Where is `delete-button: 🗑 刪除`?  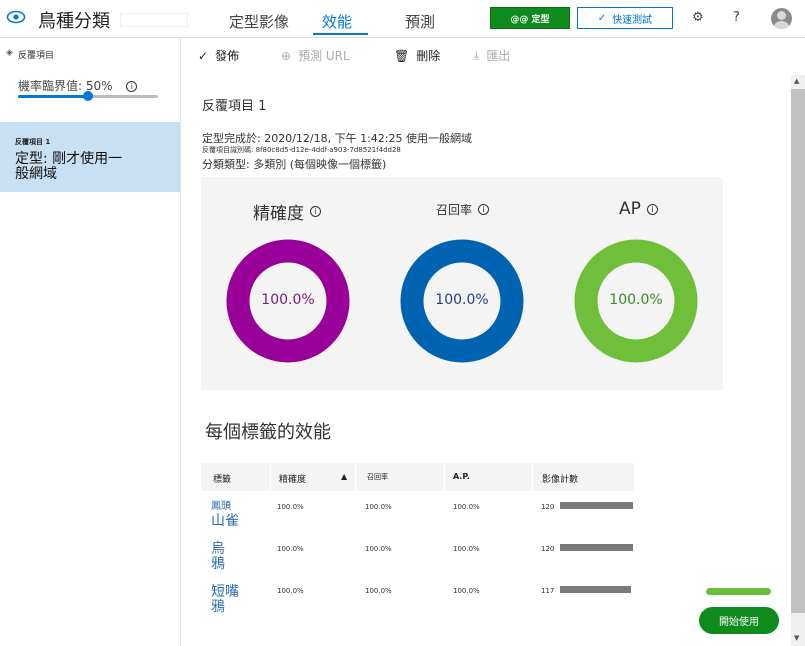 delete-button: 🗑 刪除 is located at coordinates (417, 55).